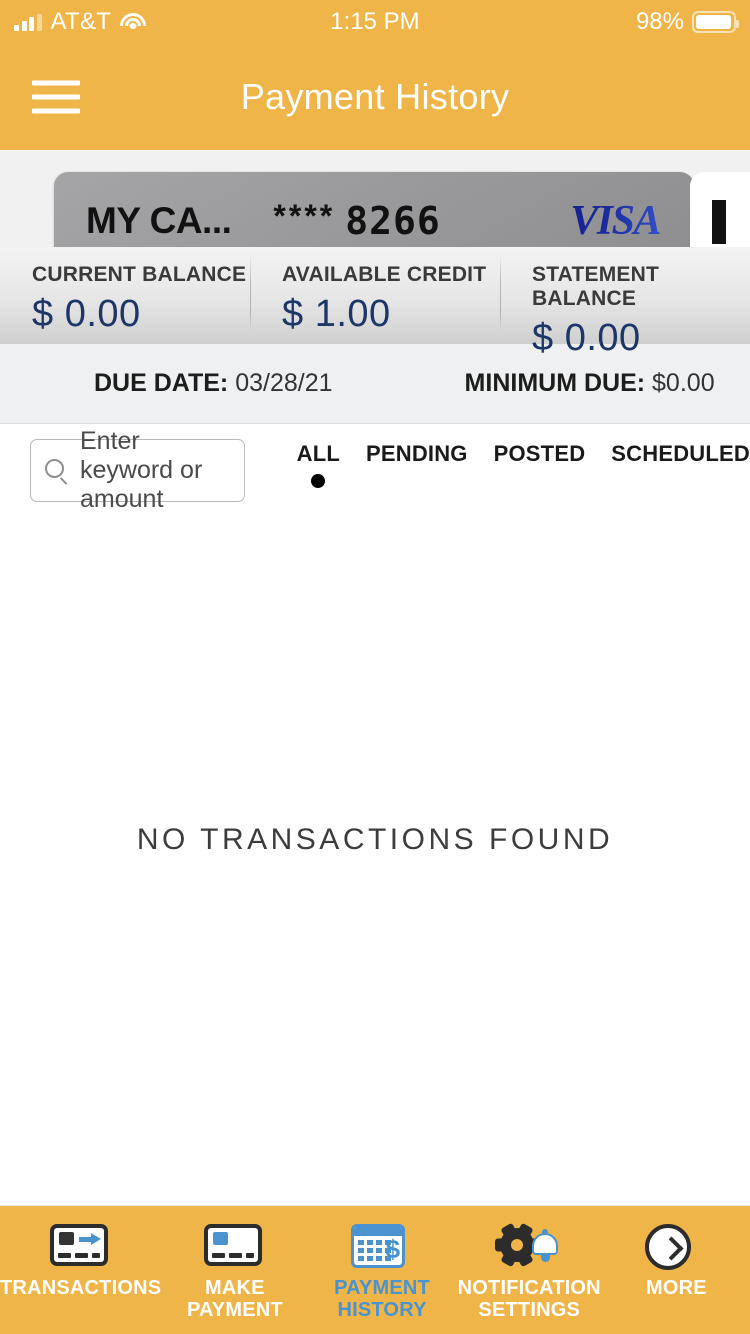 The image size is (750, 1334). Describe the element at coordinates (529, 1288) in the screenshot. I see `tab-notification-settings-label-line1: NOTIFICATION` at that location.